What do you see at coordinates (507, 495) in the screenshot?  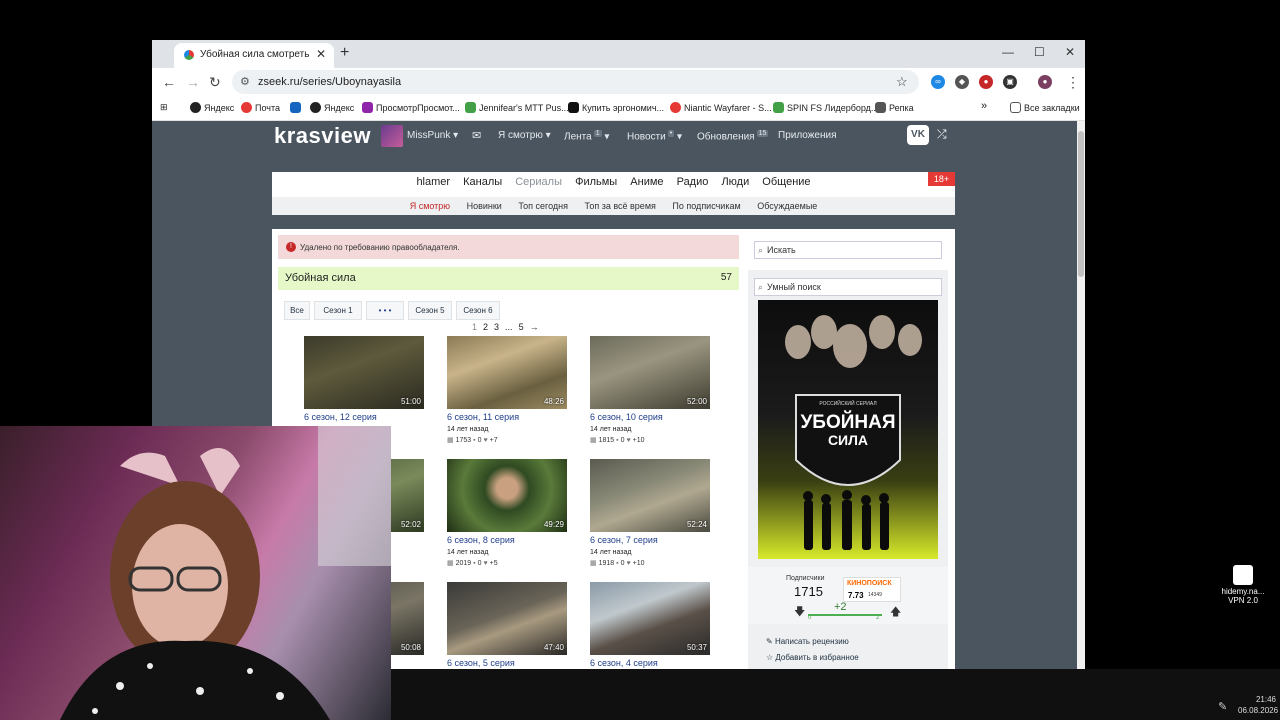 I see `episode-thumbnail: 49:29` at bounding box center [507, 495].